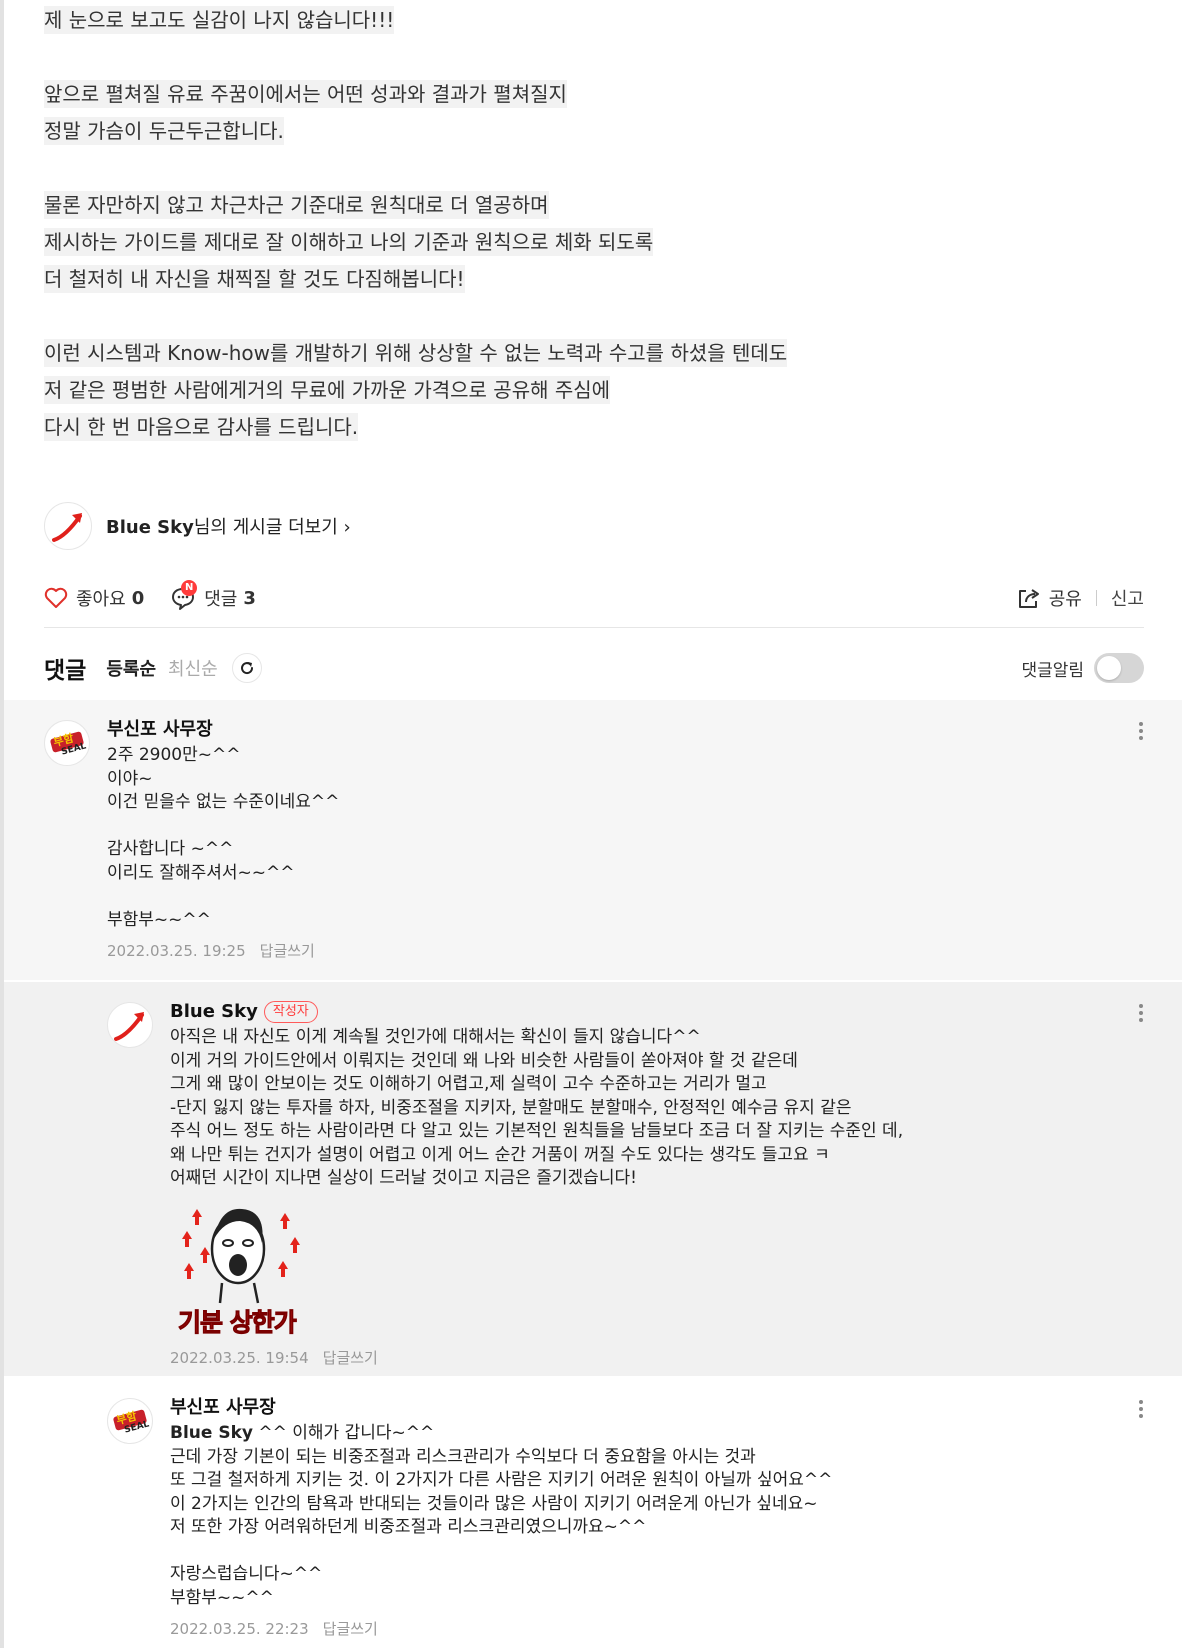 This screenshot has width=1182, height=1648. What do you see at coordinates (249, 598) in the screenshot?
I see `comment-count: 3` at bounding box center [249, 598].